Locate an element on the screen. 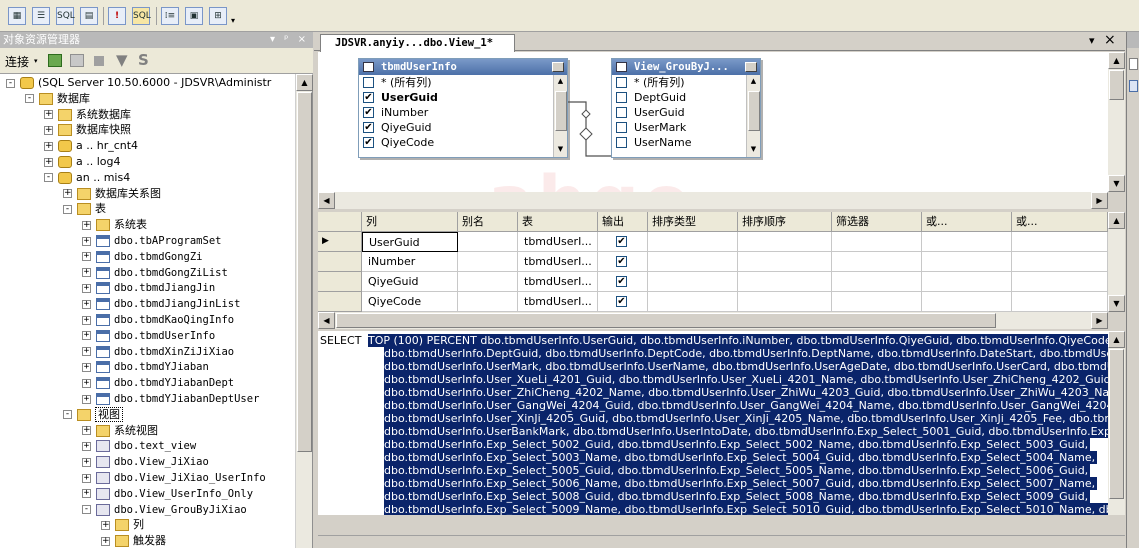 Image resolution: width=1139 pixels, height=548 pixels. sql-vertical-scrollbar: ▲ is located at coordinates (1116, 423).